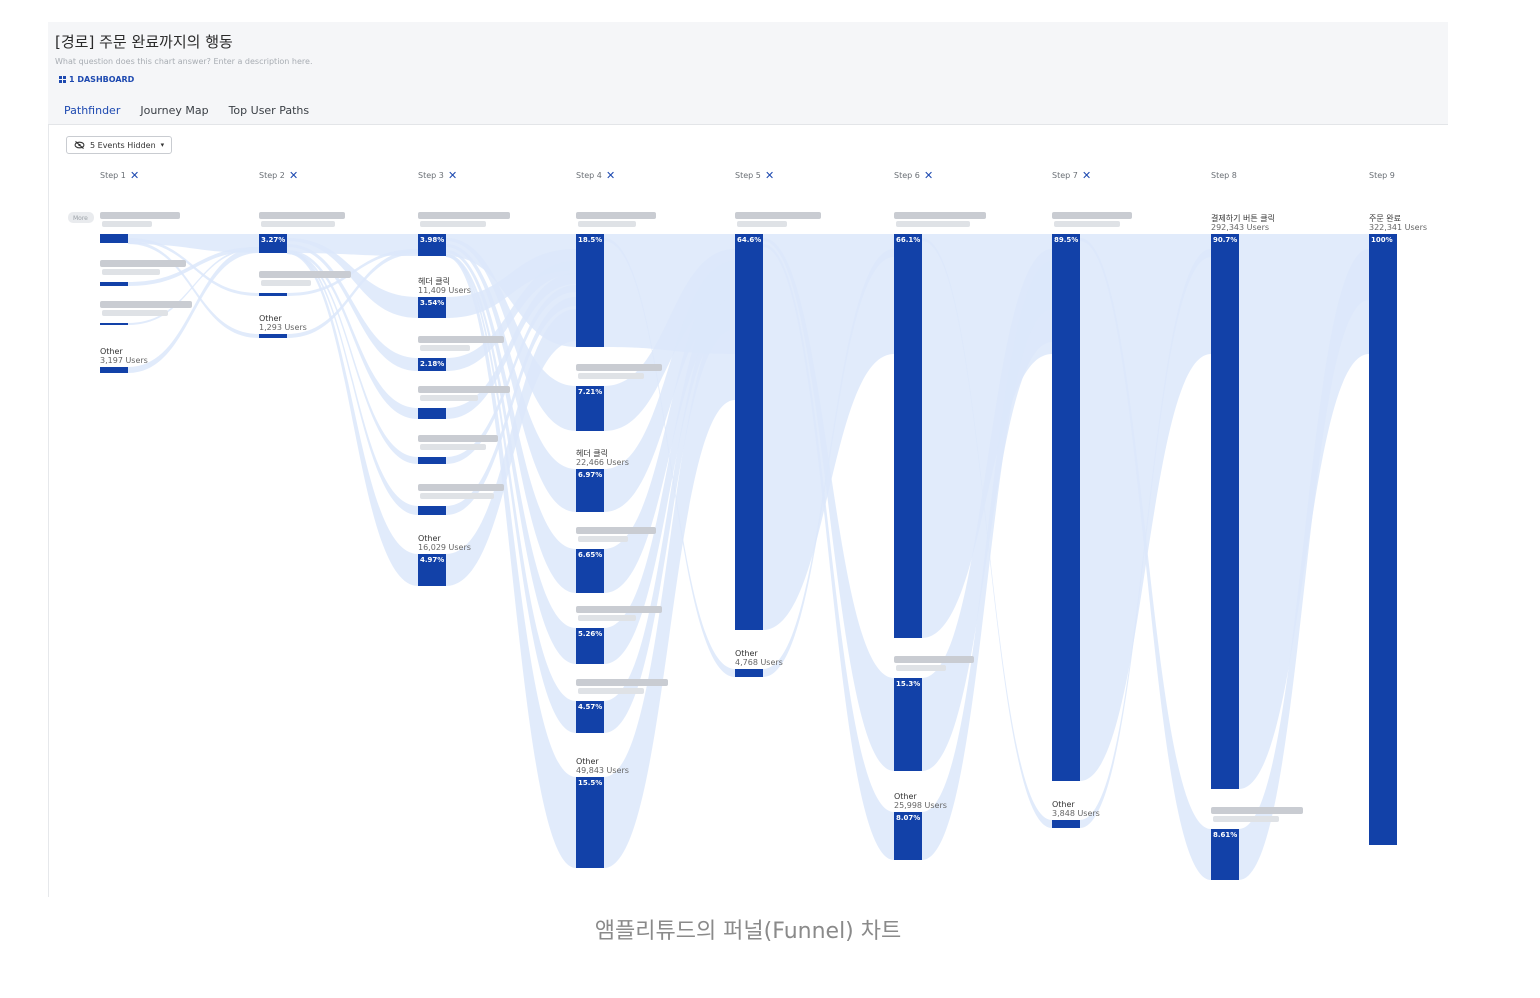  Describe the element at coordinates (273, 240) in the screenshot. I see `node-percent: 3.27%` at that location.